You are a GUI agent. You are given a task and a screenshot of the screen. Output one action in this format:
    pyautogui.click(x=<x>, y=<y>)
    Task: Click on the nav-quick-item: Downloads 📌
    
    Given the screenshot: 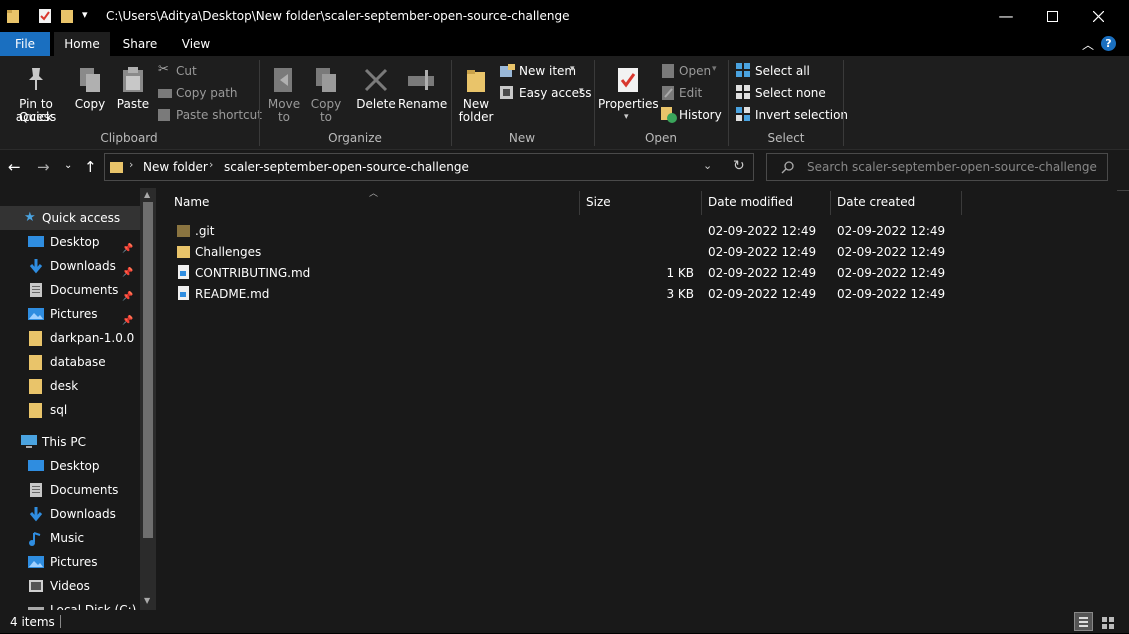 What is the action you would take?
    pyautogui.click(x=70, y=266)
    